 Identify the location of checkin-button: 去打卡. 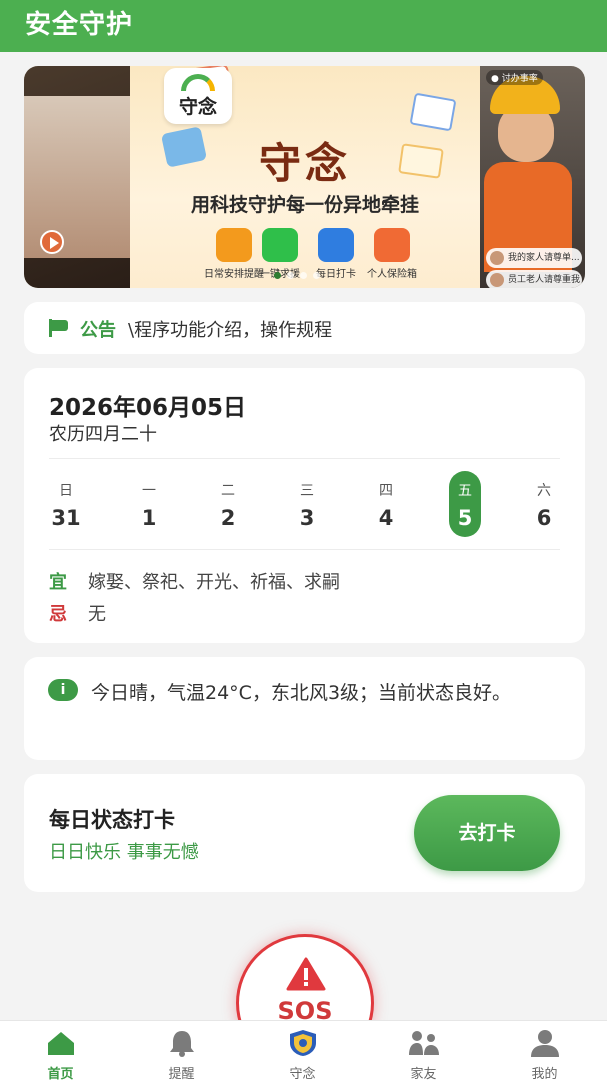
(487, 833).